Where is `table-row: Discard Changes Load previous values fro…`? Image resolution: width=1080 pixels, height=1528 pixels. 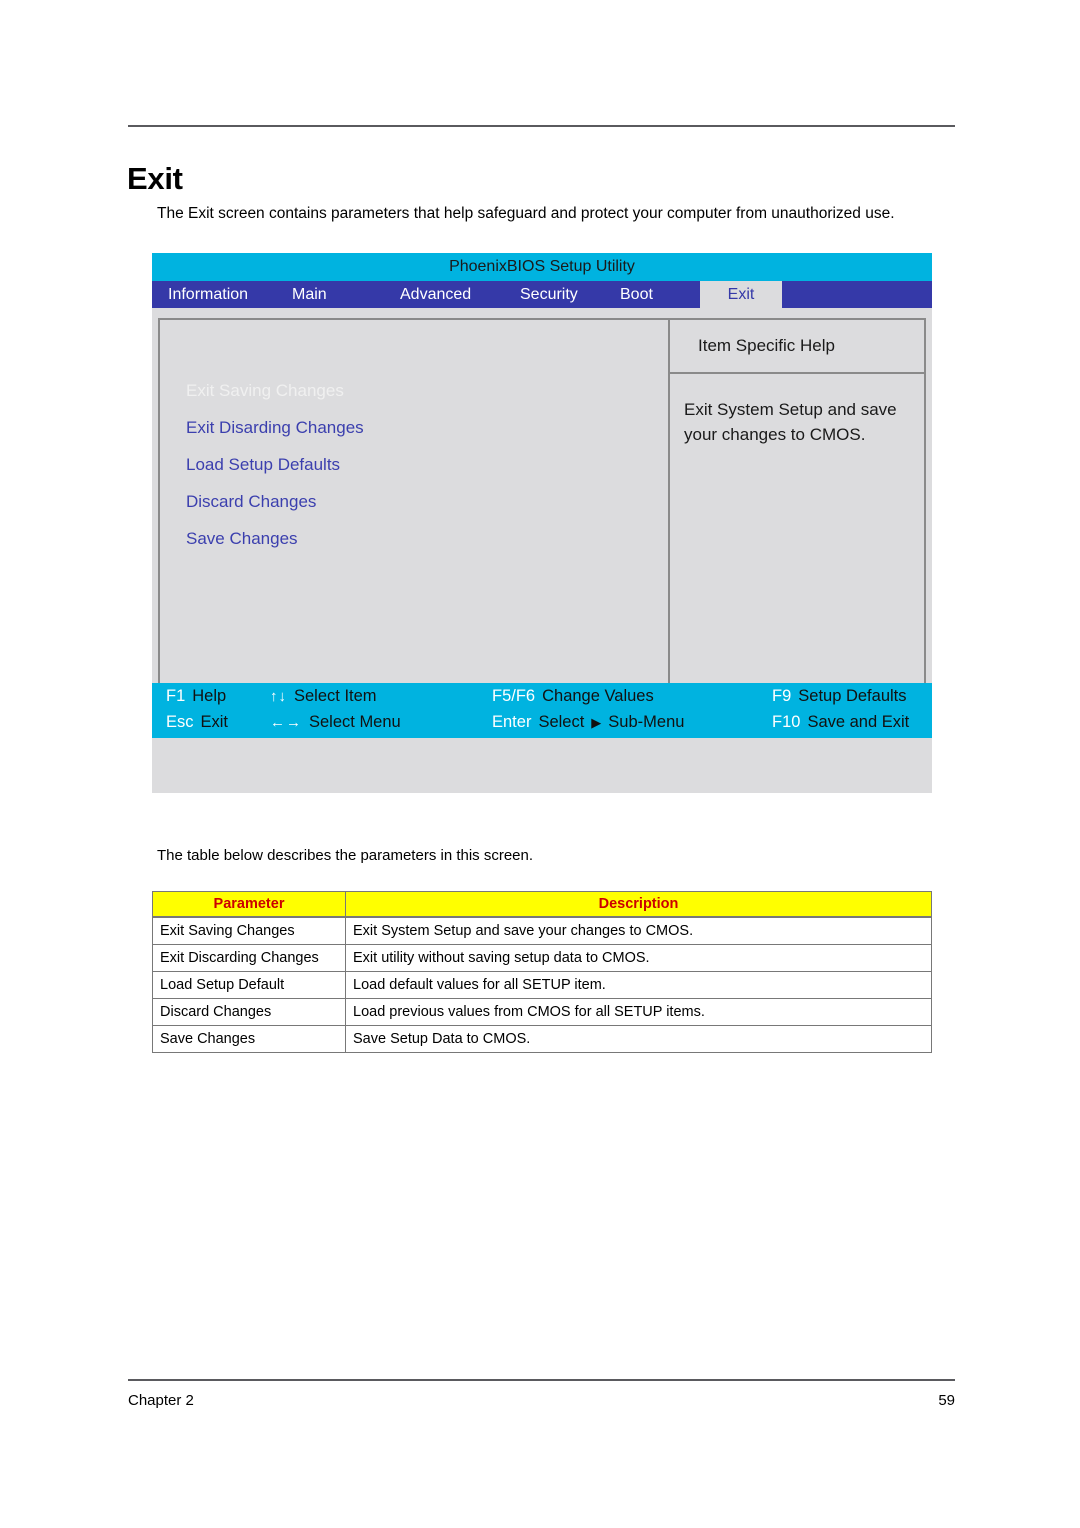 table-row: Discard Changes Load previous values fro… is located at coordinates (542, 1012).